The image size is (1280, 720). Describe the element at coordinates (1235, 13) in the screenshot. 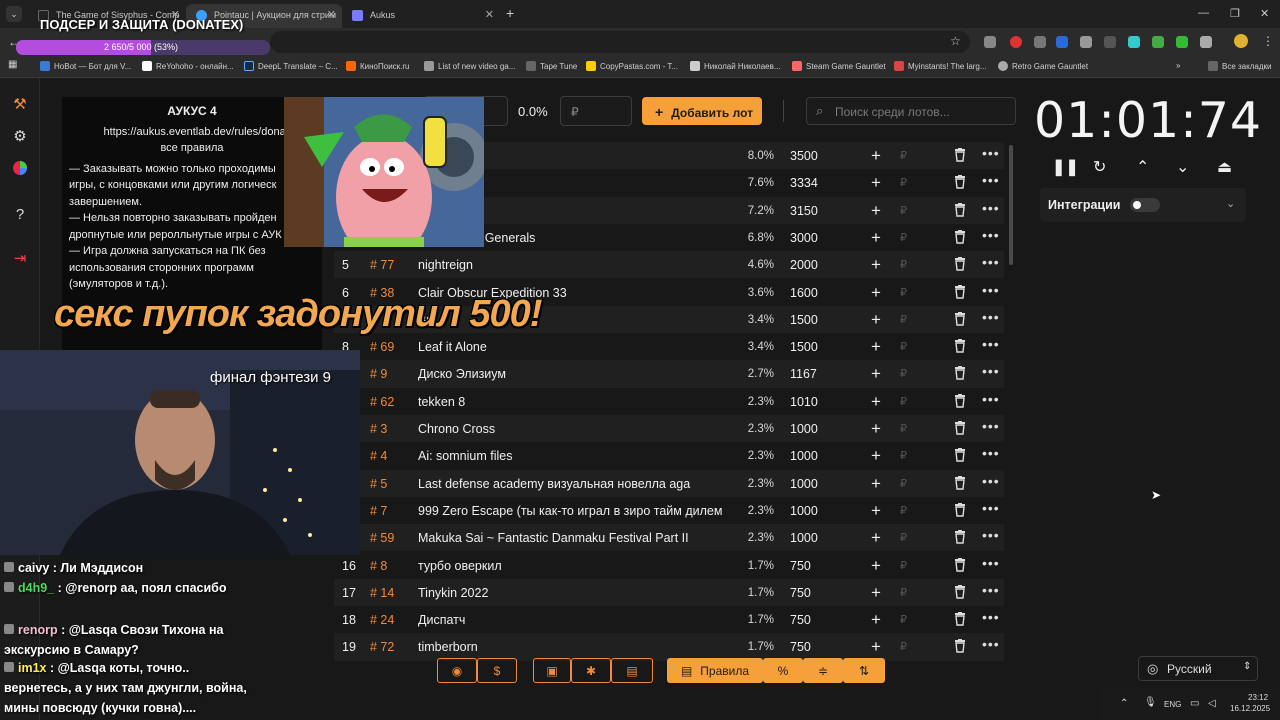

I see `restore-icon: ❐` at that location.